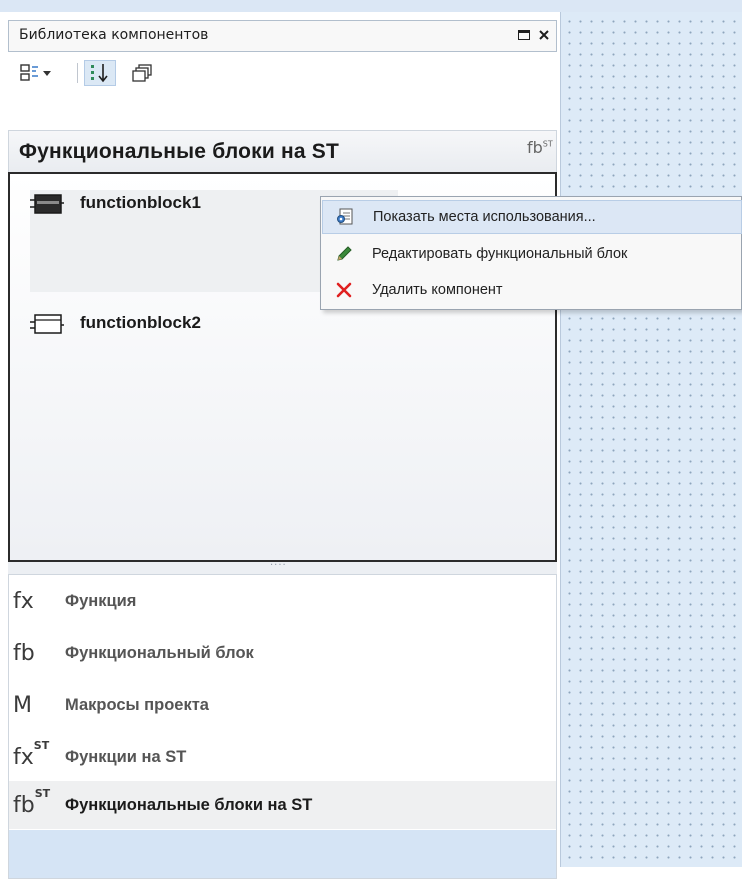 The width and height of the screenshot is (742, 879). What do you see at coordinates (31, 754) in the screenshot?
I see `fx-st-icon: fxST` at bounding box center [31, 754].